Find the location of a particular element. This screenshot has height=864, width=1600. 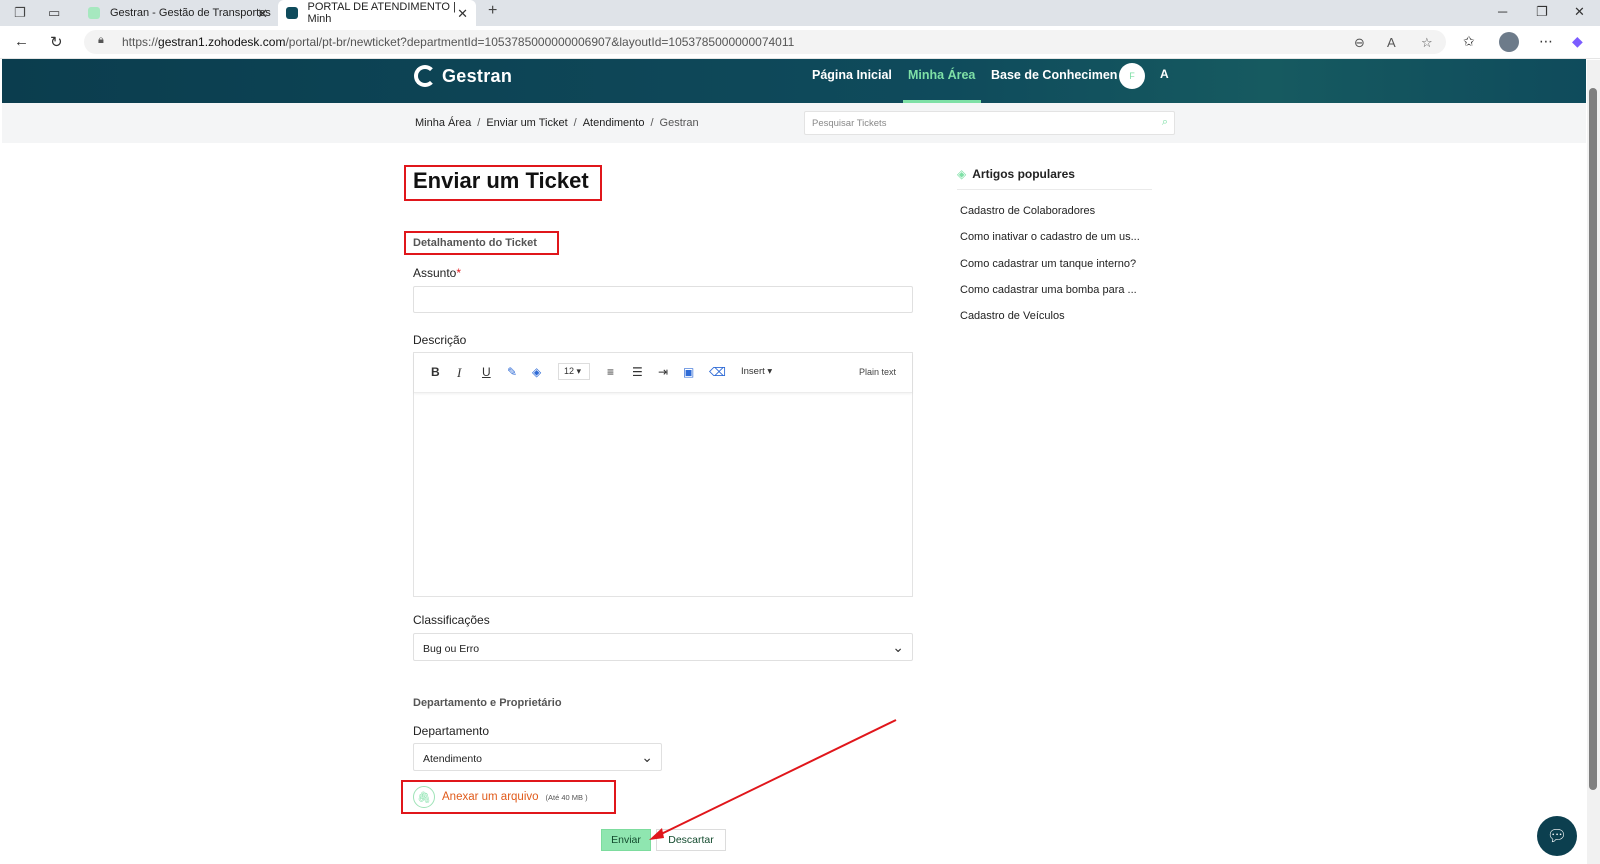

article-link: Cadastro de Colaboradores is located at coordinates (1055, 211).